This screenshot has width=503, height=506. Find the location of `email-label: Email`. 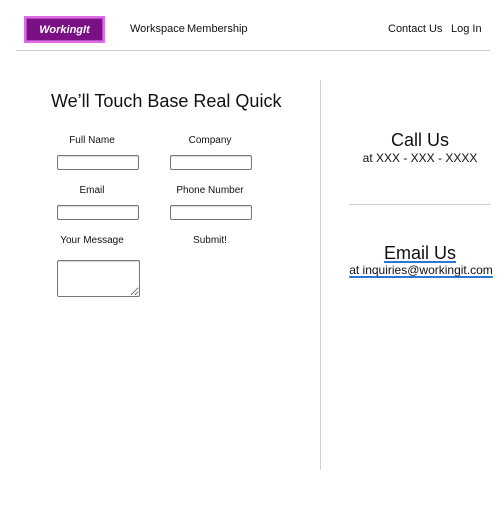

email-label: Email is located at coordinates (92, 190).